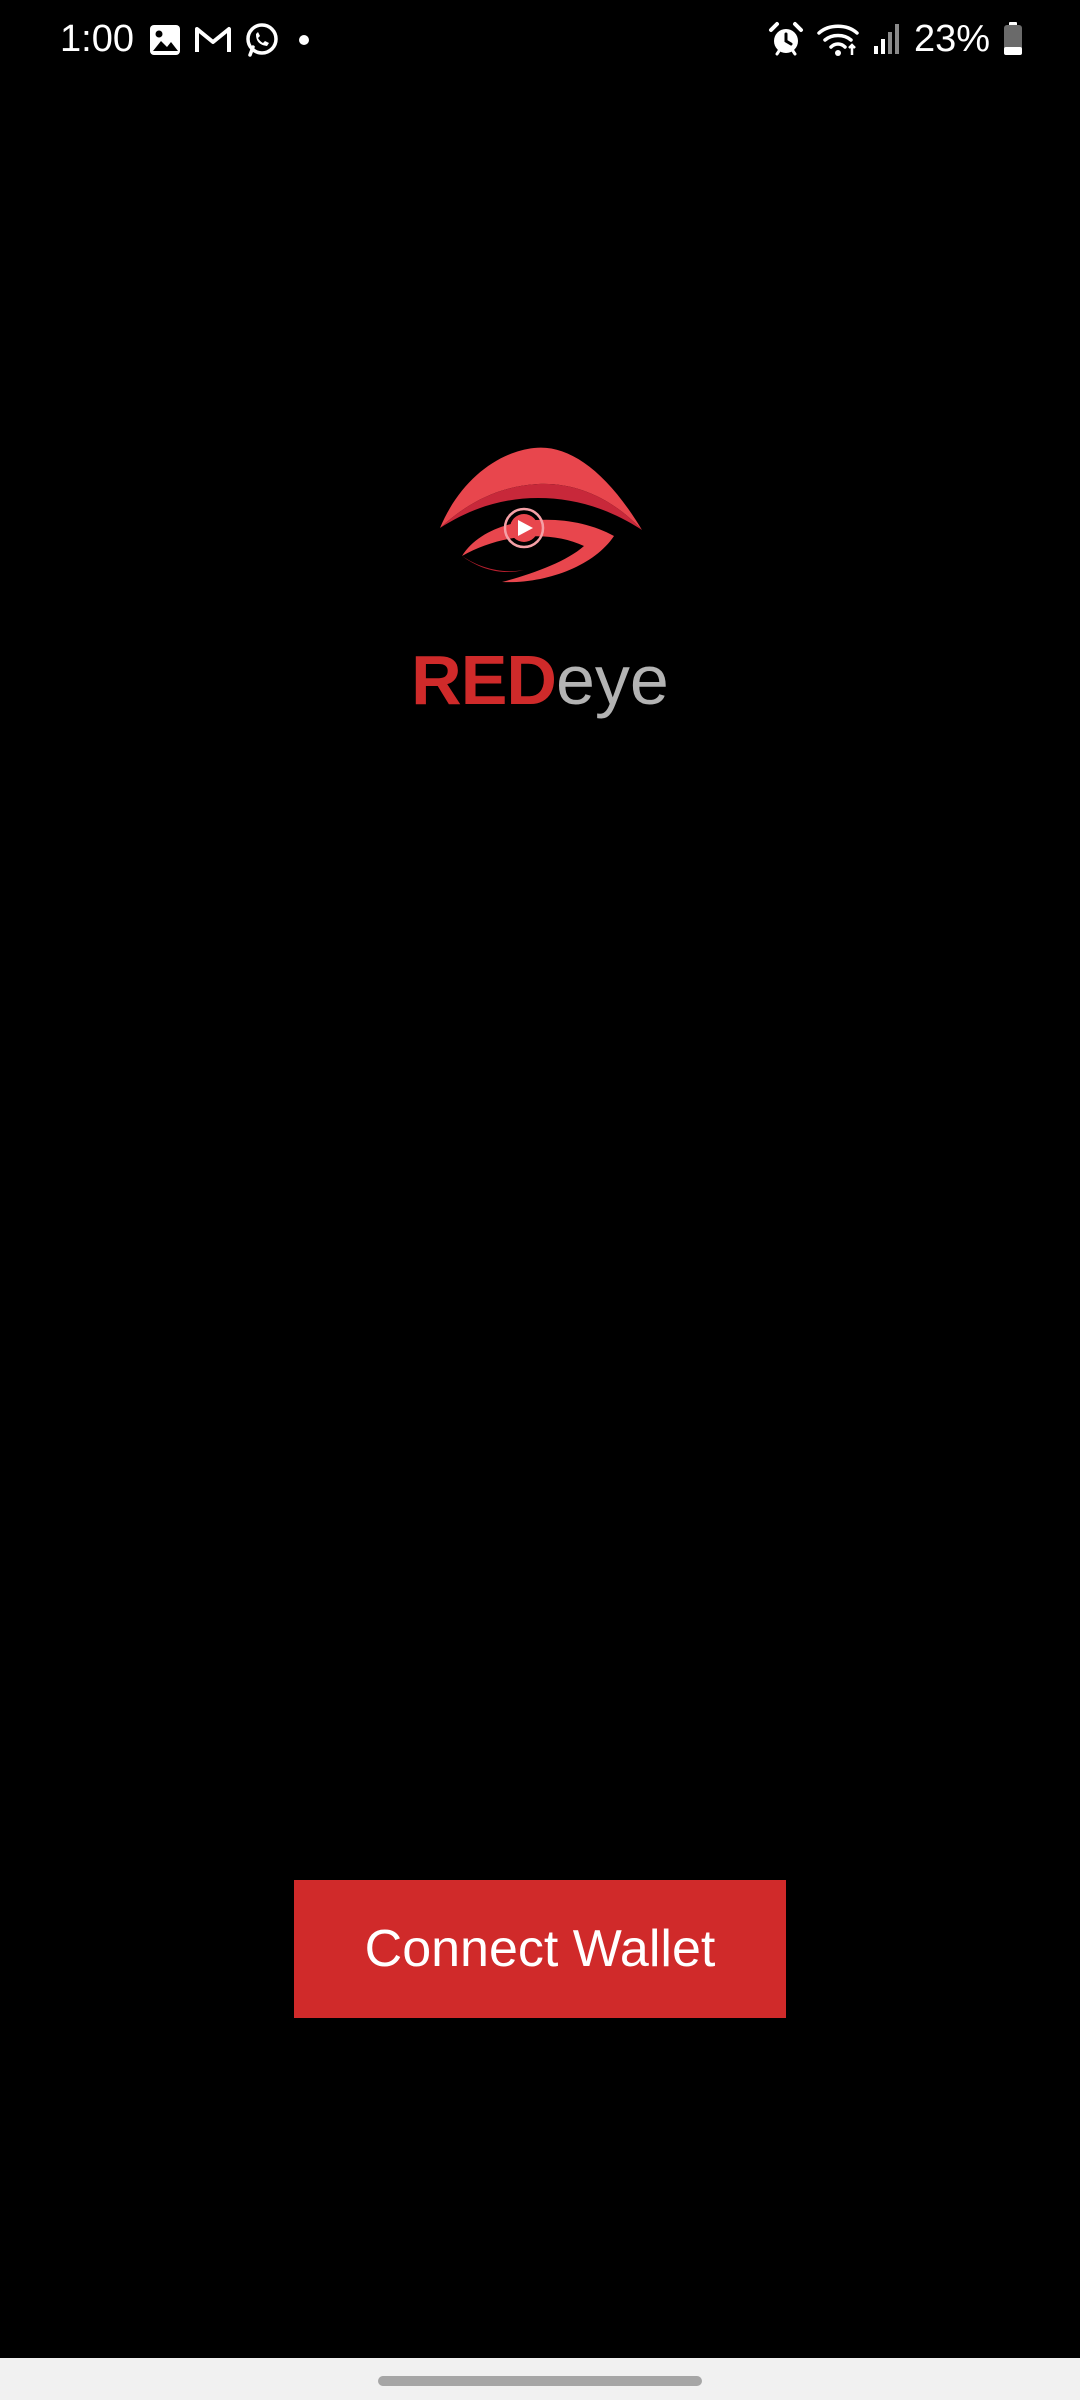  What do you see at coordinates (540, 40) in the screenshot?
I see `status-bar: 1:00 23%` at bounding box center [540, 40].